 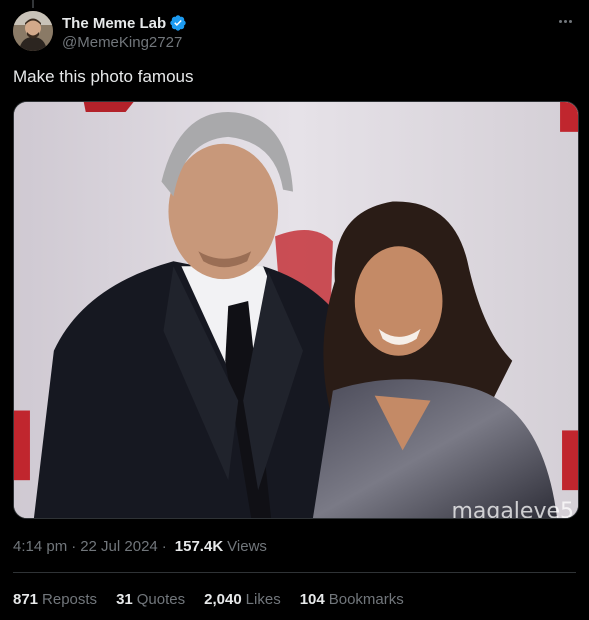 I want to click on views-label: Views, so click(x=247, y=546).